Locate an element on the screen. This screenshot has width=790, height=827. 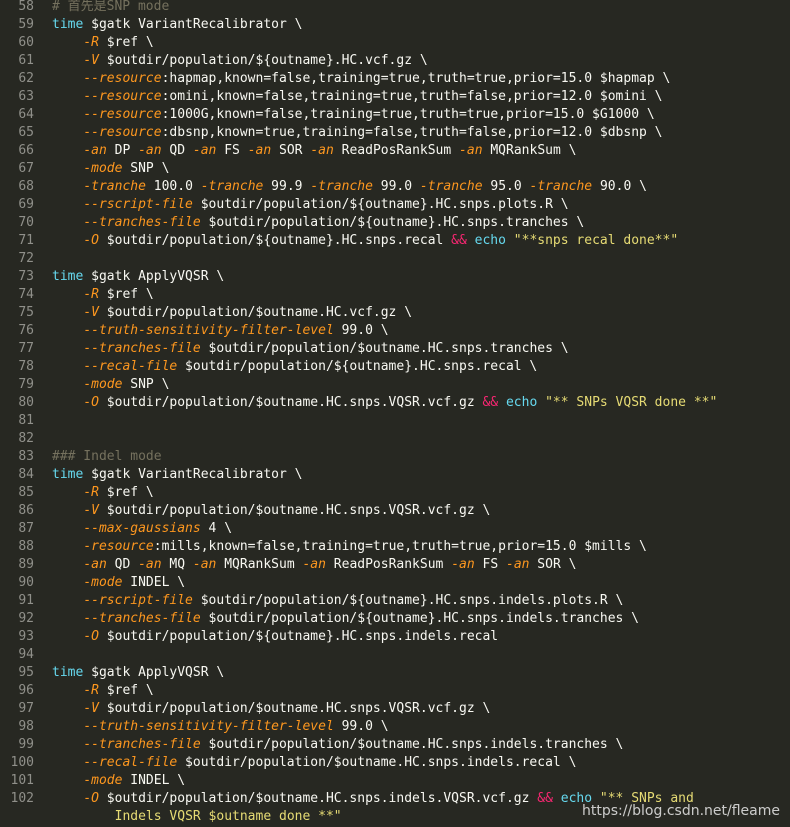
line-number: 91 is located at coordinates (17, 601).